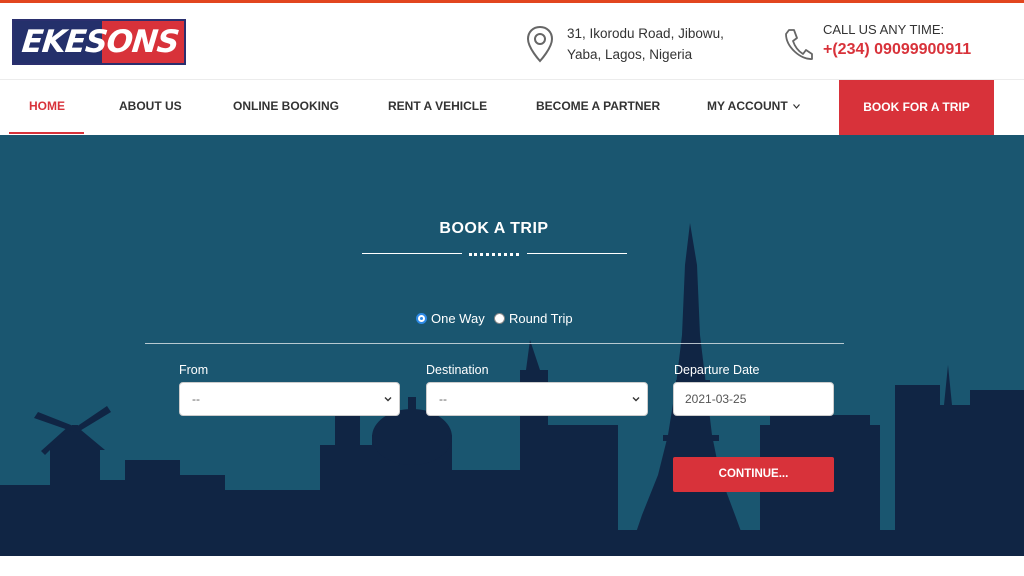  What do you see at coordinates (512, 566) in the screenshot?
I see `bottom-strip` at bounding box center [512, 566].